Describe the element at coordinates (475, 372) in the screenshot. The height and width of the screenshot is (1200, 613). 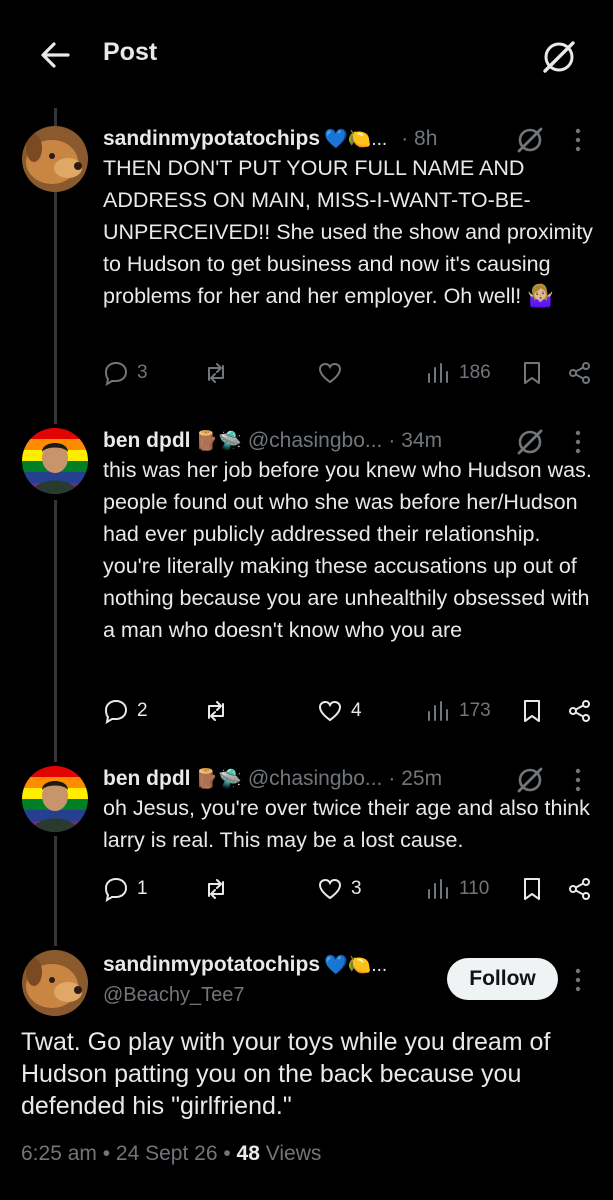
I see `views-count: 186` at that location.